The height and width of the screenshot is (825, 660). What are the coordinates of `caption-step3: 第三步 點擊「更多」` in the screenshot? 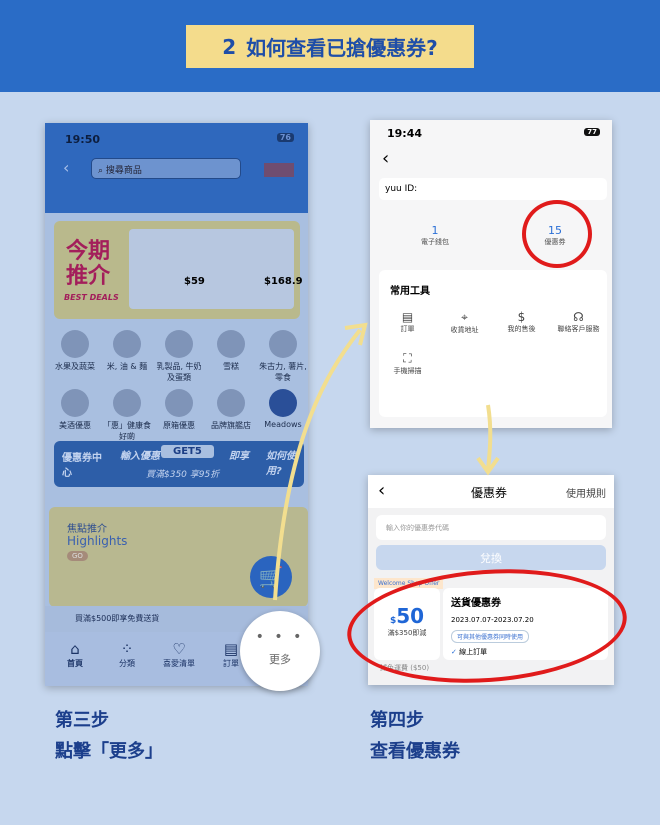 It's located at (109, 736).